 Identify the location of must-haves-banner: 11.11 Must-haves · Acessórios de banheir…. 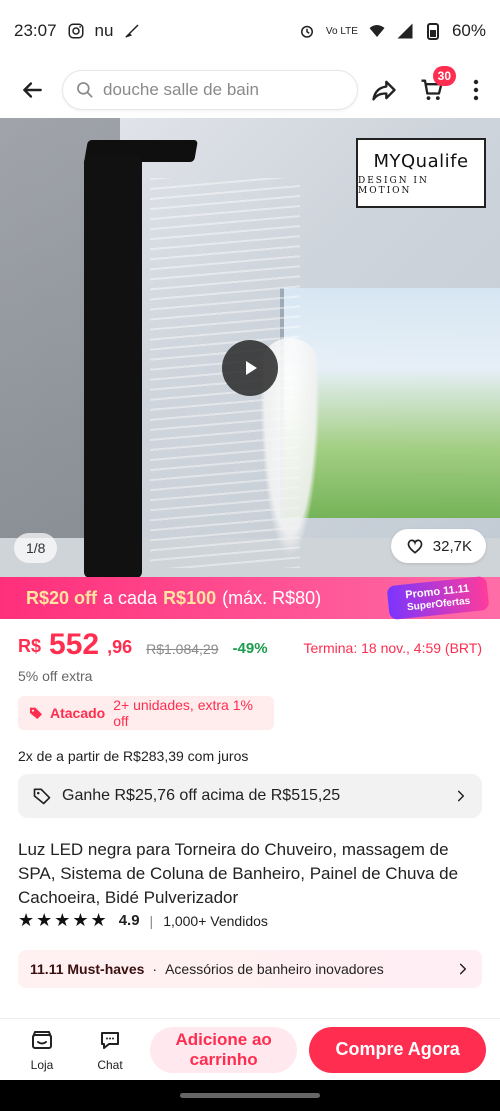
(250, 969).